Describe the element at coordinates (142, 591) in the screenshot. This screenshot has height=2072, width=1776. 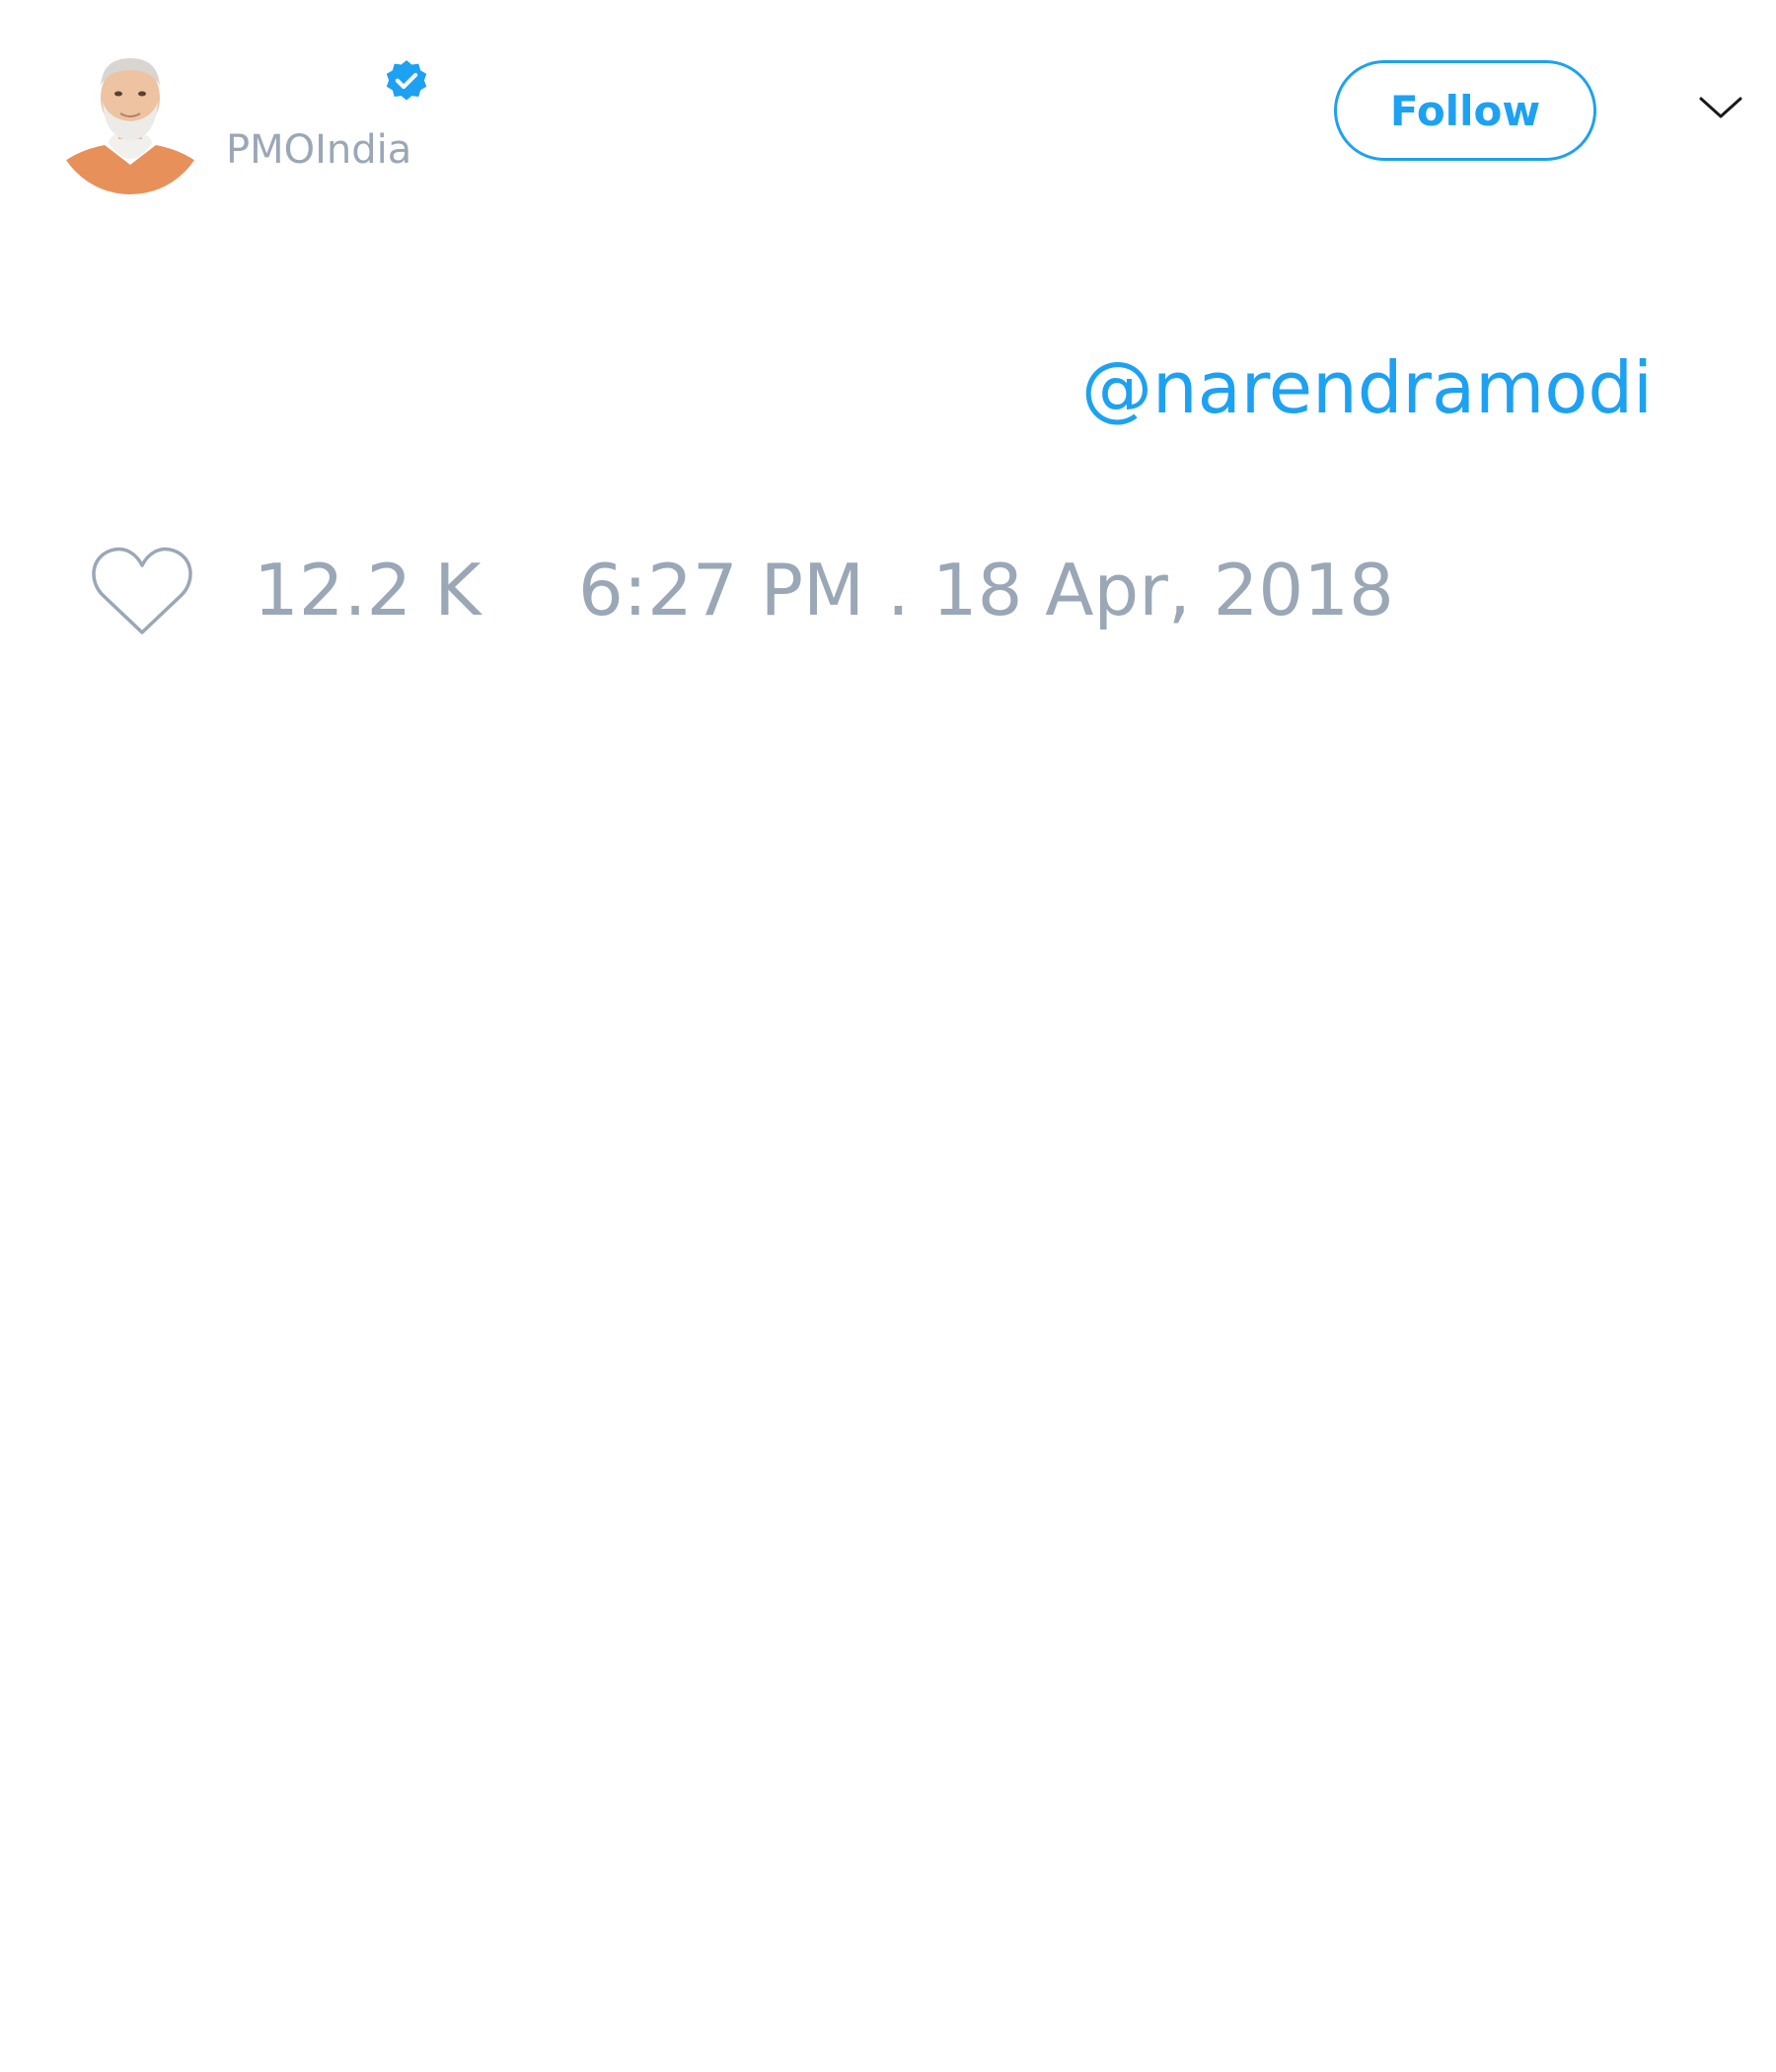
I see `heart-outline-icon` at that location.